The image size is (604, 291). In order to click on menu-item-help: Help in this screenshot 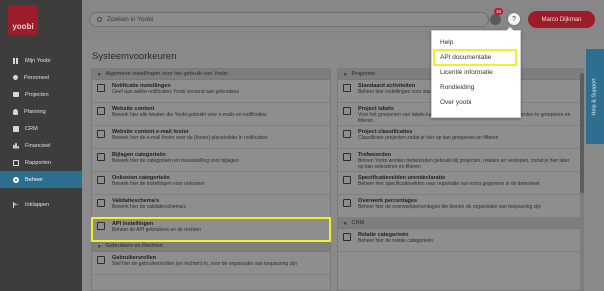, I will do `click(476, 42)`.